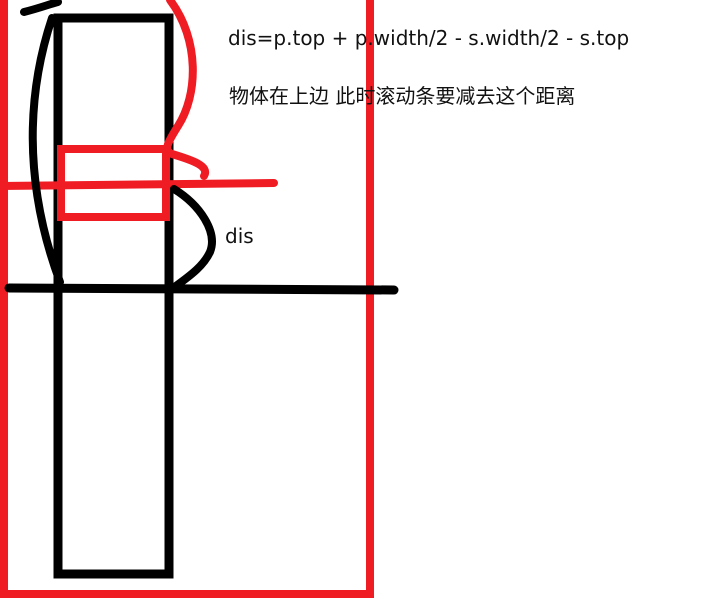 Image resolution: width=710 pixels, height=599 pixels. I want to click on black-brace-dis, so click(193, 237).